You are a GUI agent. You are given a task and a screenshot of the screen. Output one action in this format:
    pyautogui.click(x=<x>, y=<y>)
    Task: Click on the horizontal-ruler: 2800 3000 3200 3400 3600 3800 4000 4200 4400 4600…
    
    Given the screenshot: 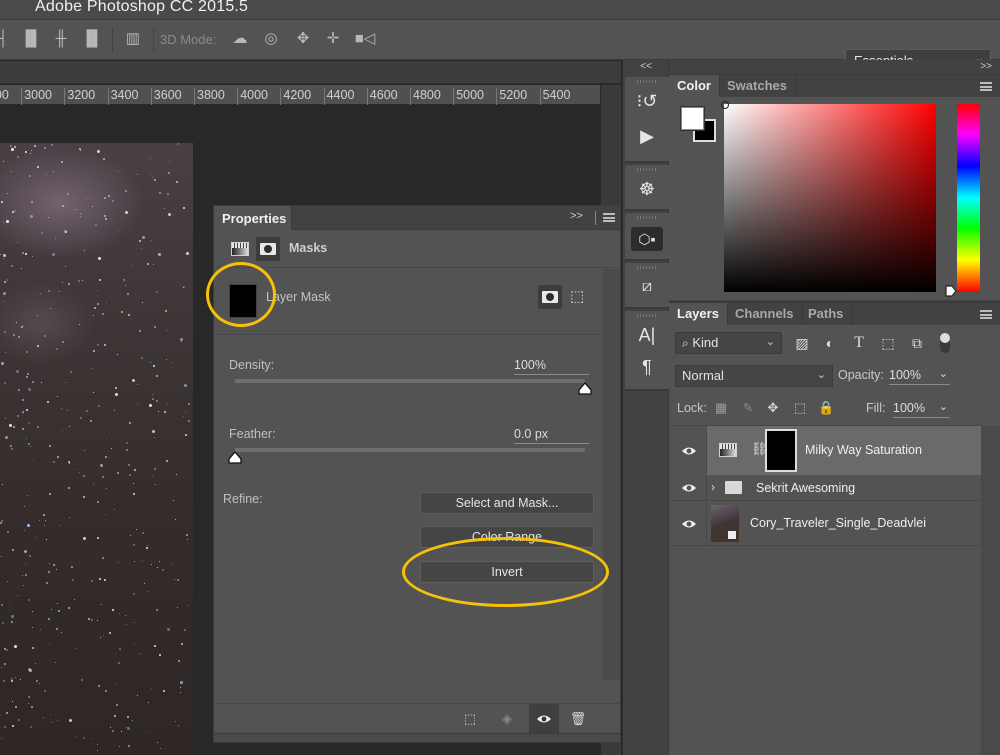 What is the action you would take?
    pyautogui.click(x=300, y=95)
    